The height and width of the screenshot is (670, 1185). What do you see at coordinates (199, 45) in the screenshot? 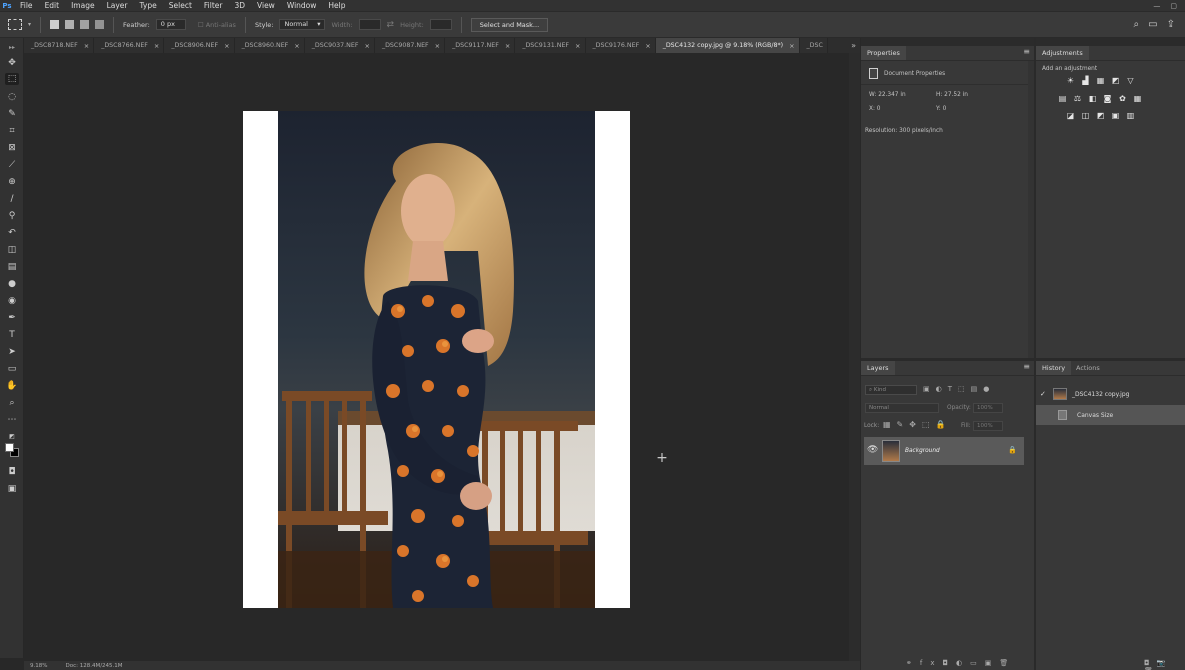
I see `document-tab: _DSC8906.NEF ×` at bounding box center [199, 45].